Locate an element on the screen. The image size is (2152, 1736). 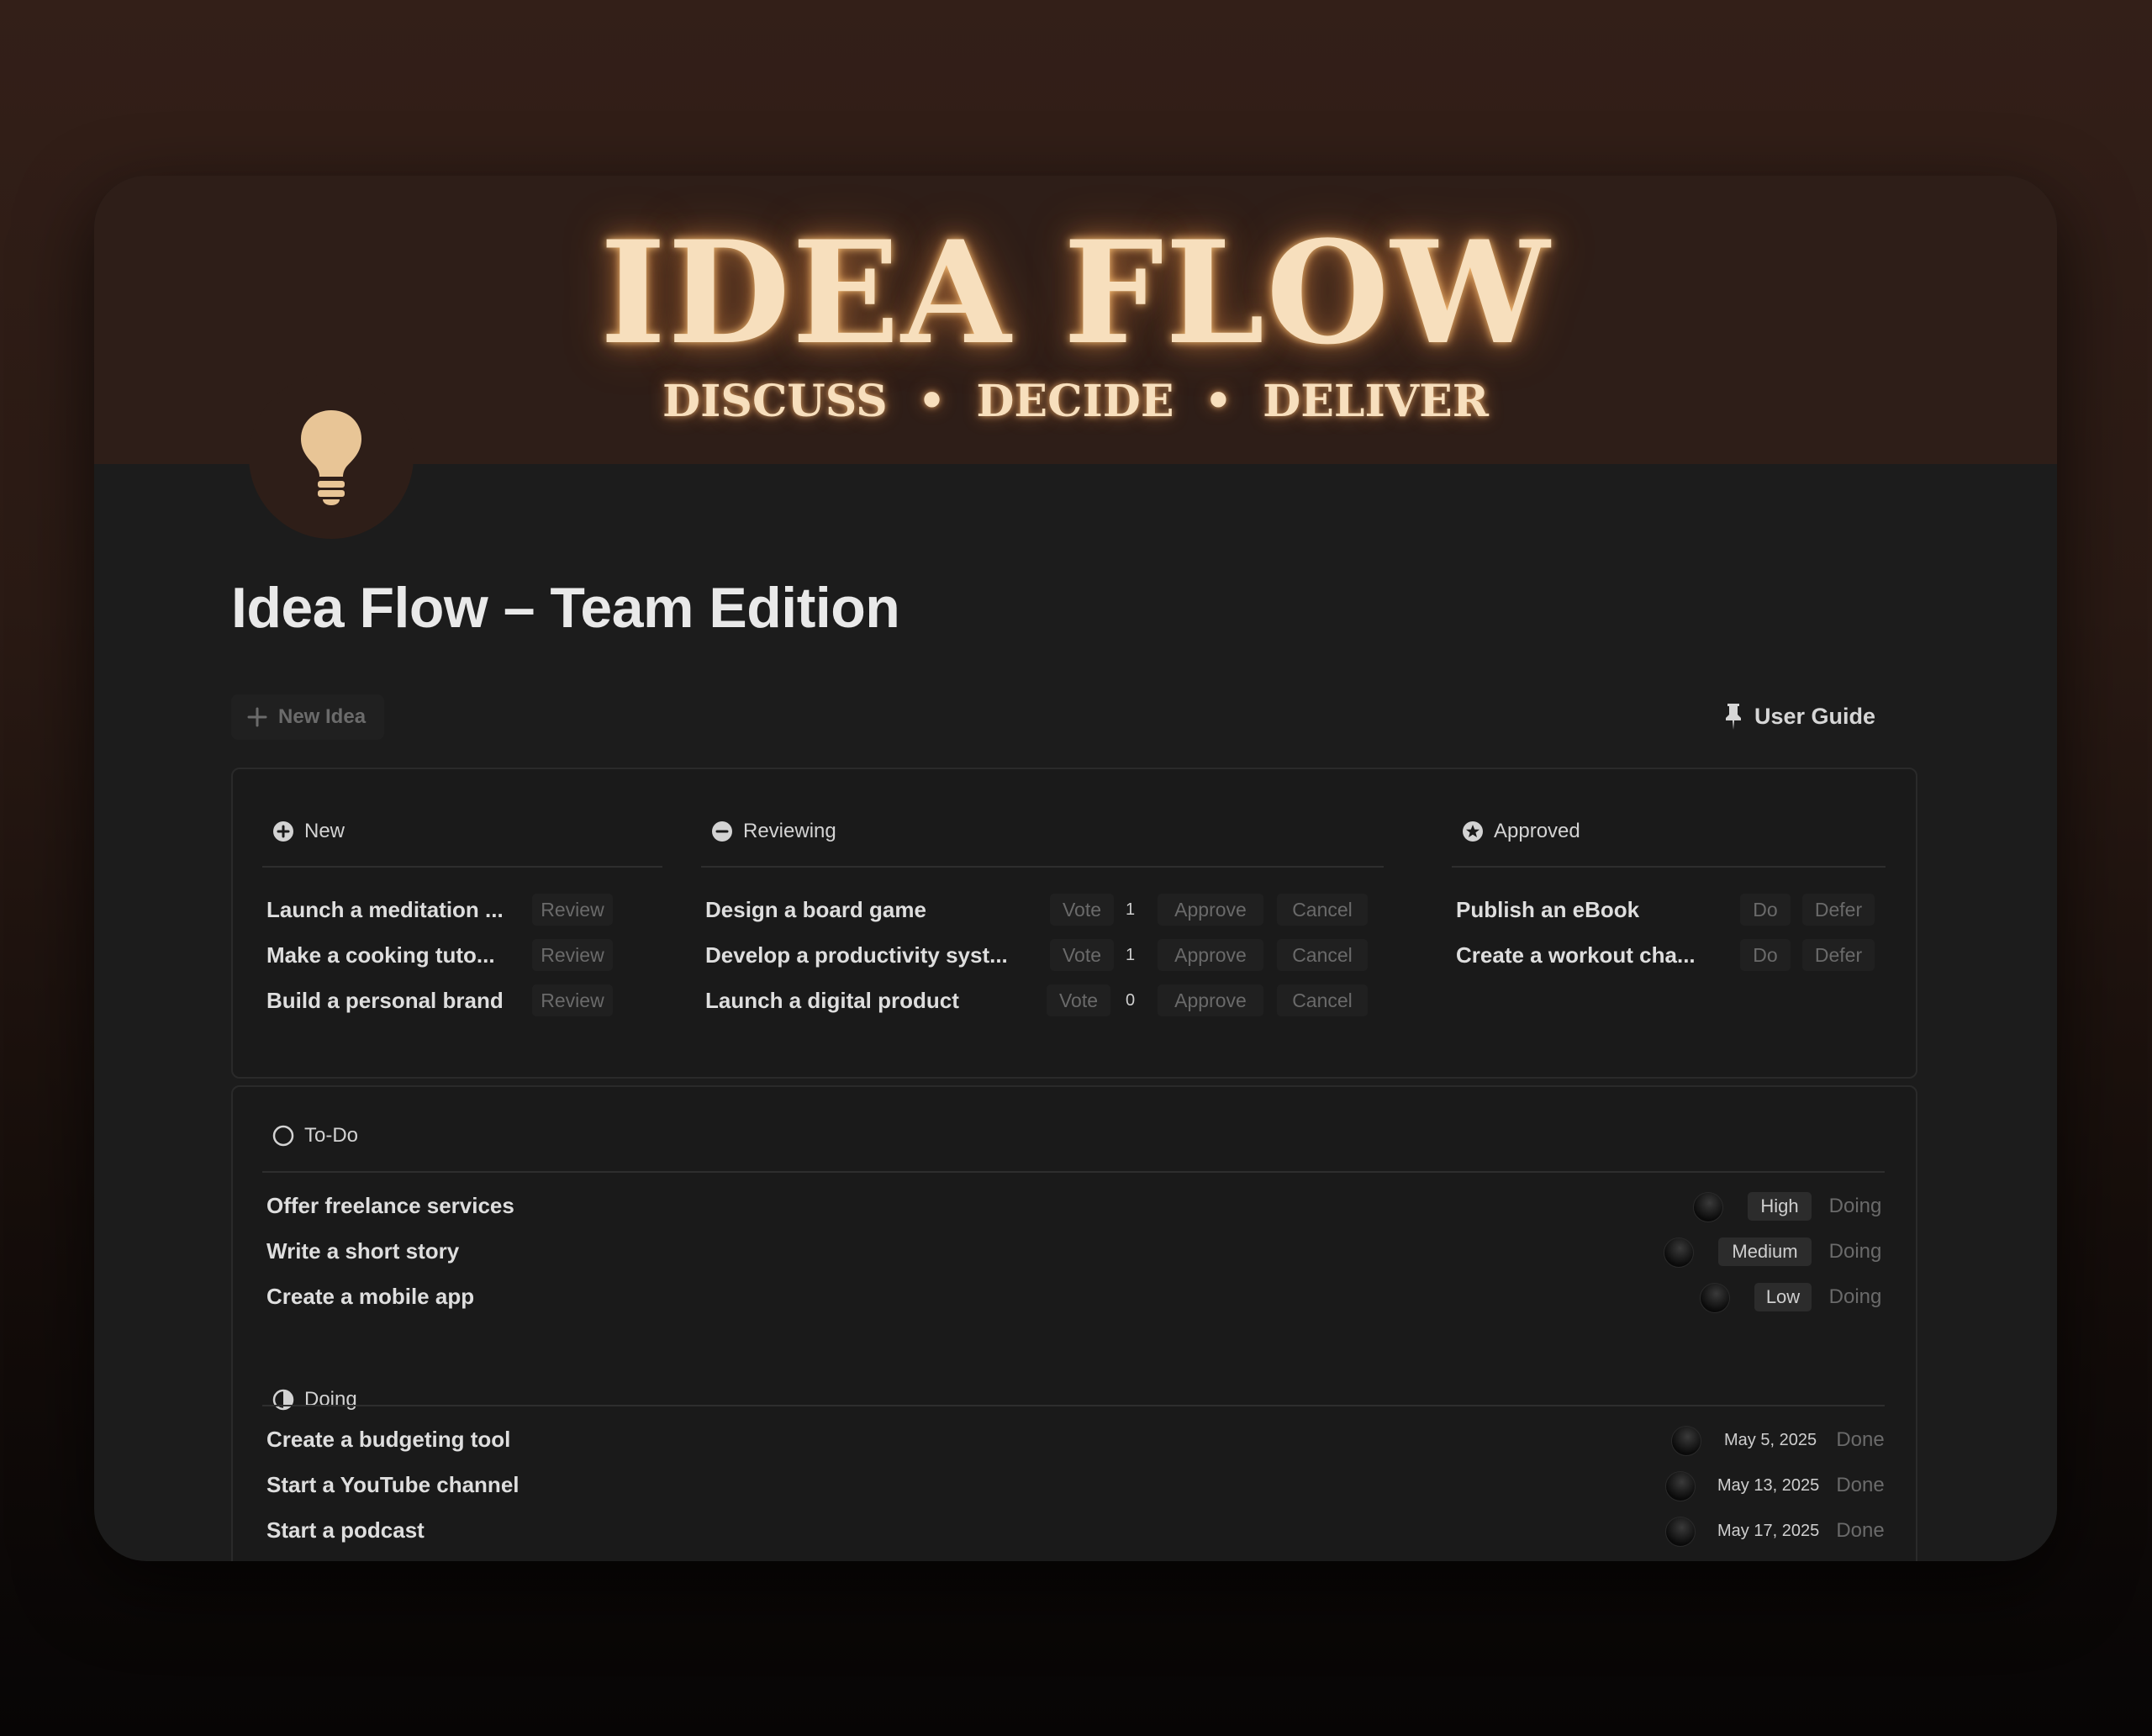
minus-circle-icon is located at coordinates (722, 831).